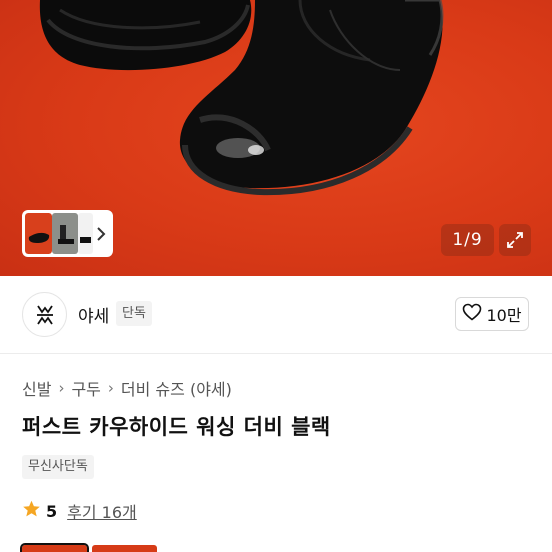 This screenshot has width=552, height=552. I want to click on rating-summary: 5 후기 16개, so click(79, 511).